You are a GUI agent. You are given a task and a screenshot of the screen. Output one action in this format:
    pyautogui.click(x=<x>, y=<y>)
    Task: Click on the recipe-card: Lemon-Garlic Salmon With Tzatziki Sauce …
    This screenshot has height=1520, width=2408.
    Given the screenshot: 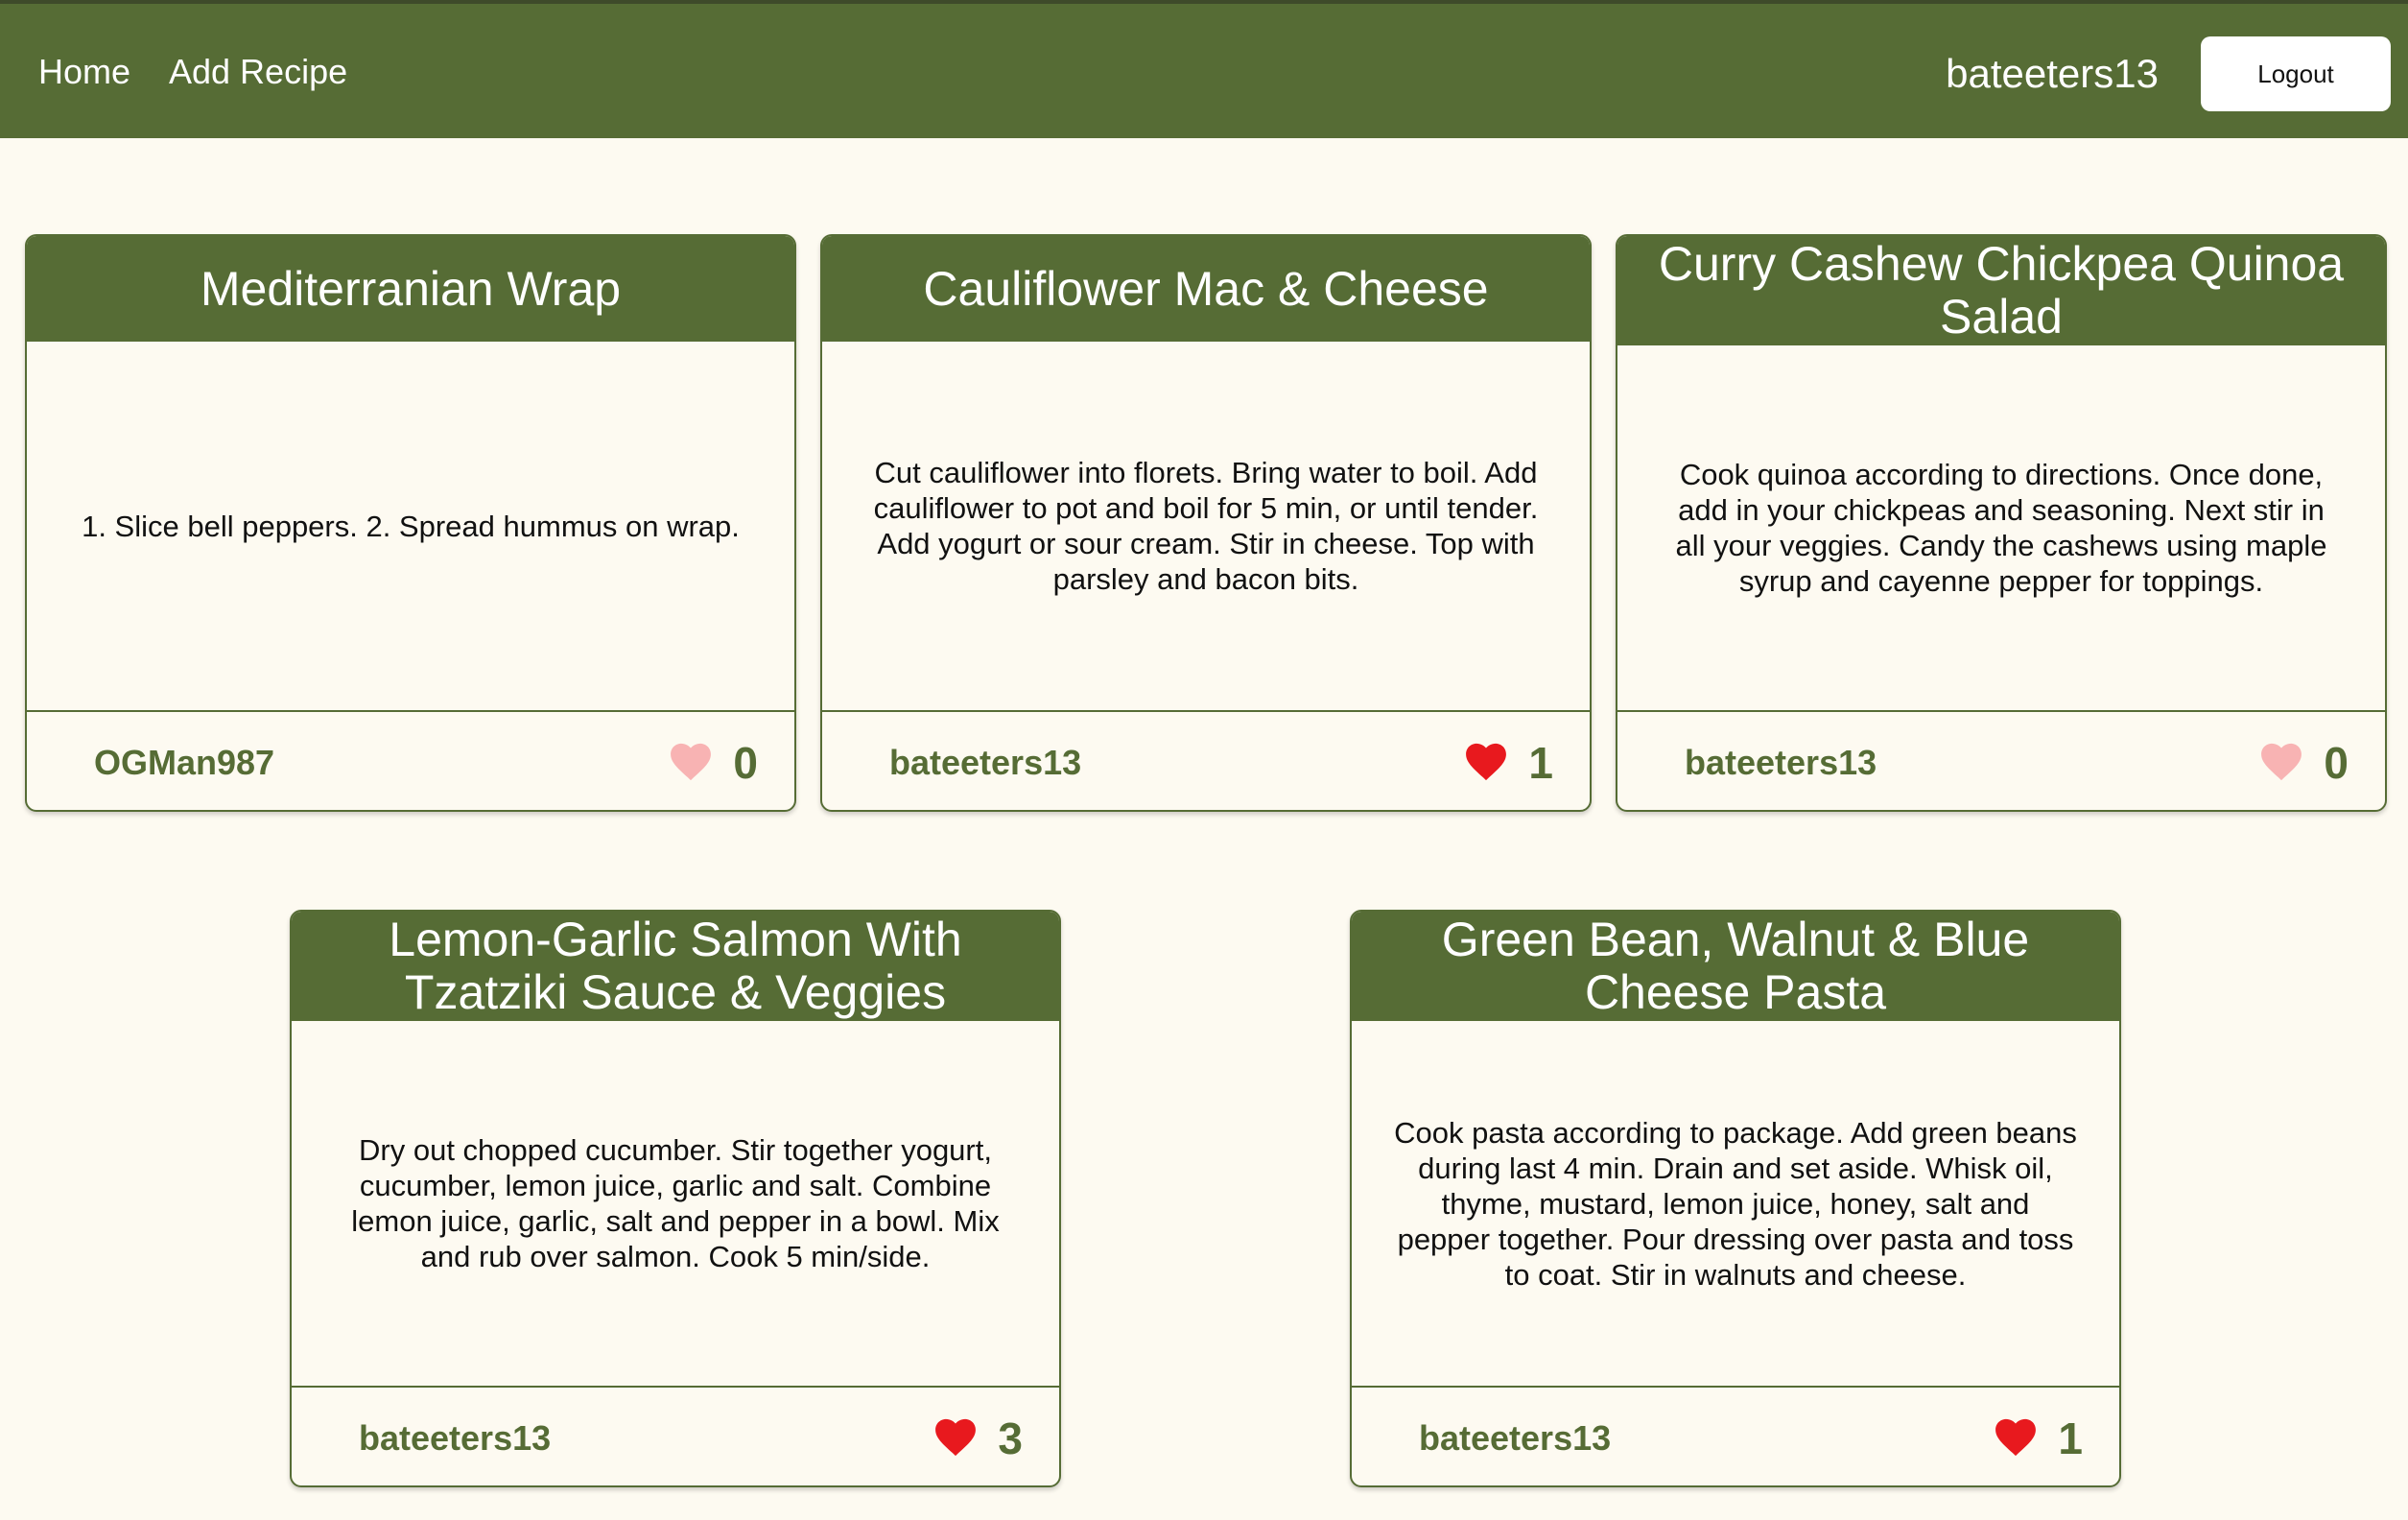 What is the action you would take?
    pyautogui.click(x=675, y=1198)
    